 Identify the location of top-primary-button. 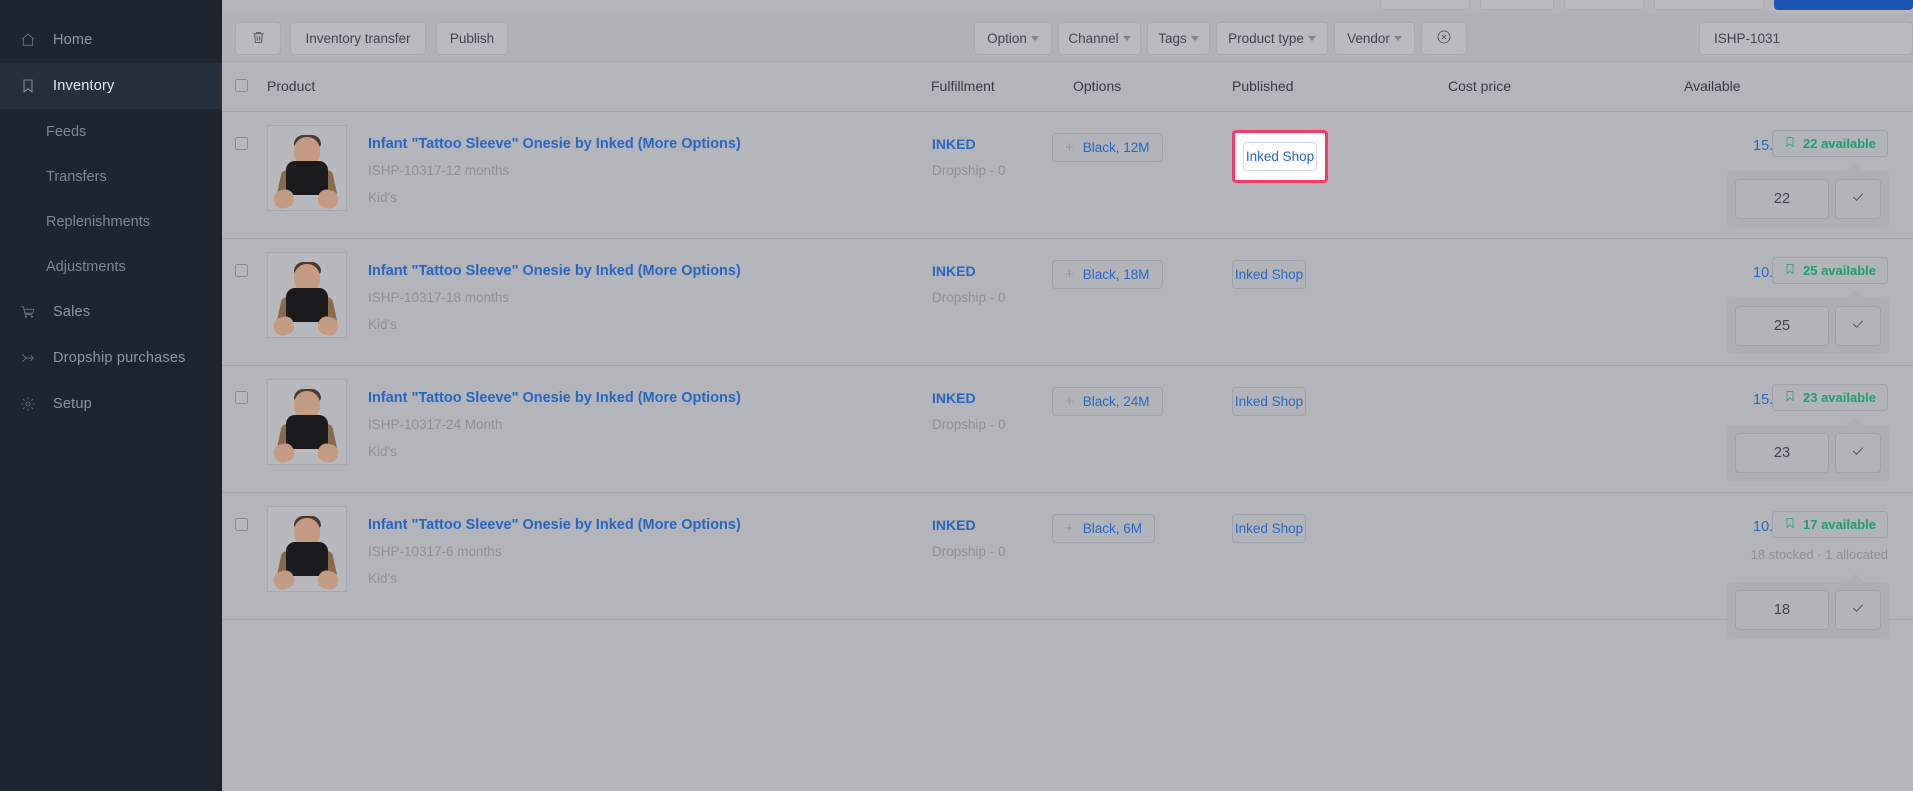
(1843, 5).